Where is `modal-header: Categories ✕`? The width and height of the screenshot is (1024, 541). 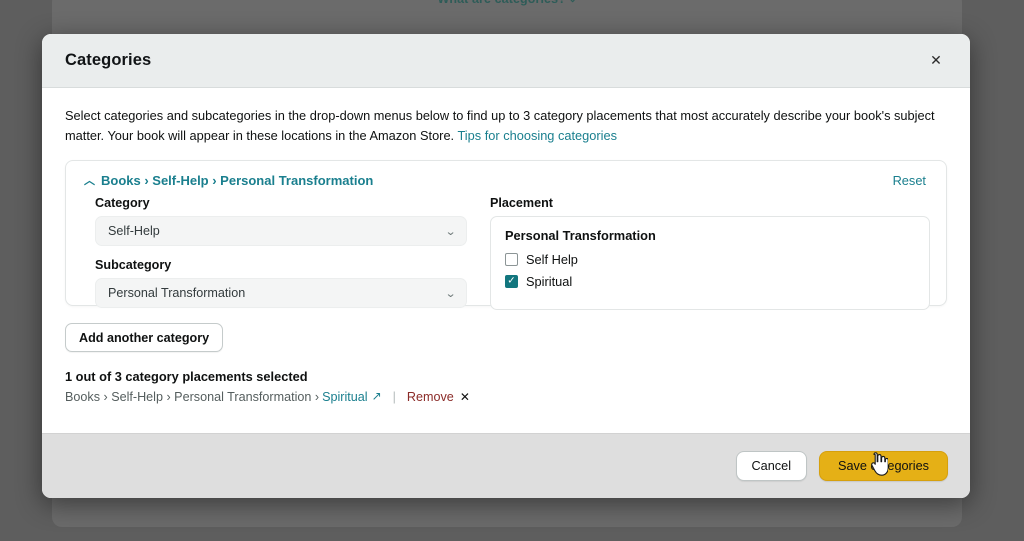
modal-header: Categories ✕ is located at coordinates (506, 61).